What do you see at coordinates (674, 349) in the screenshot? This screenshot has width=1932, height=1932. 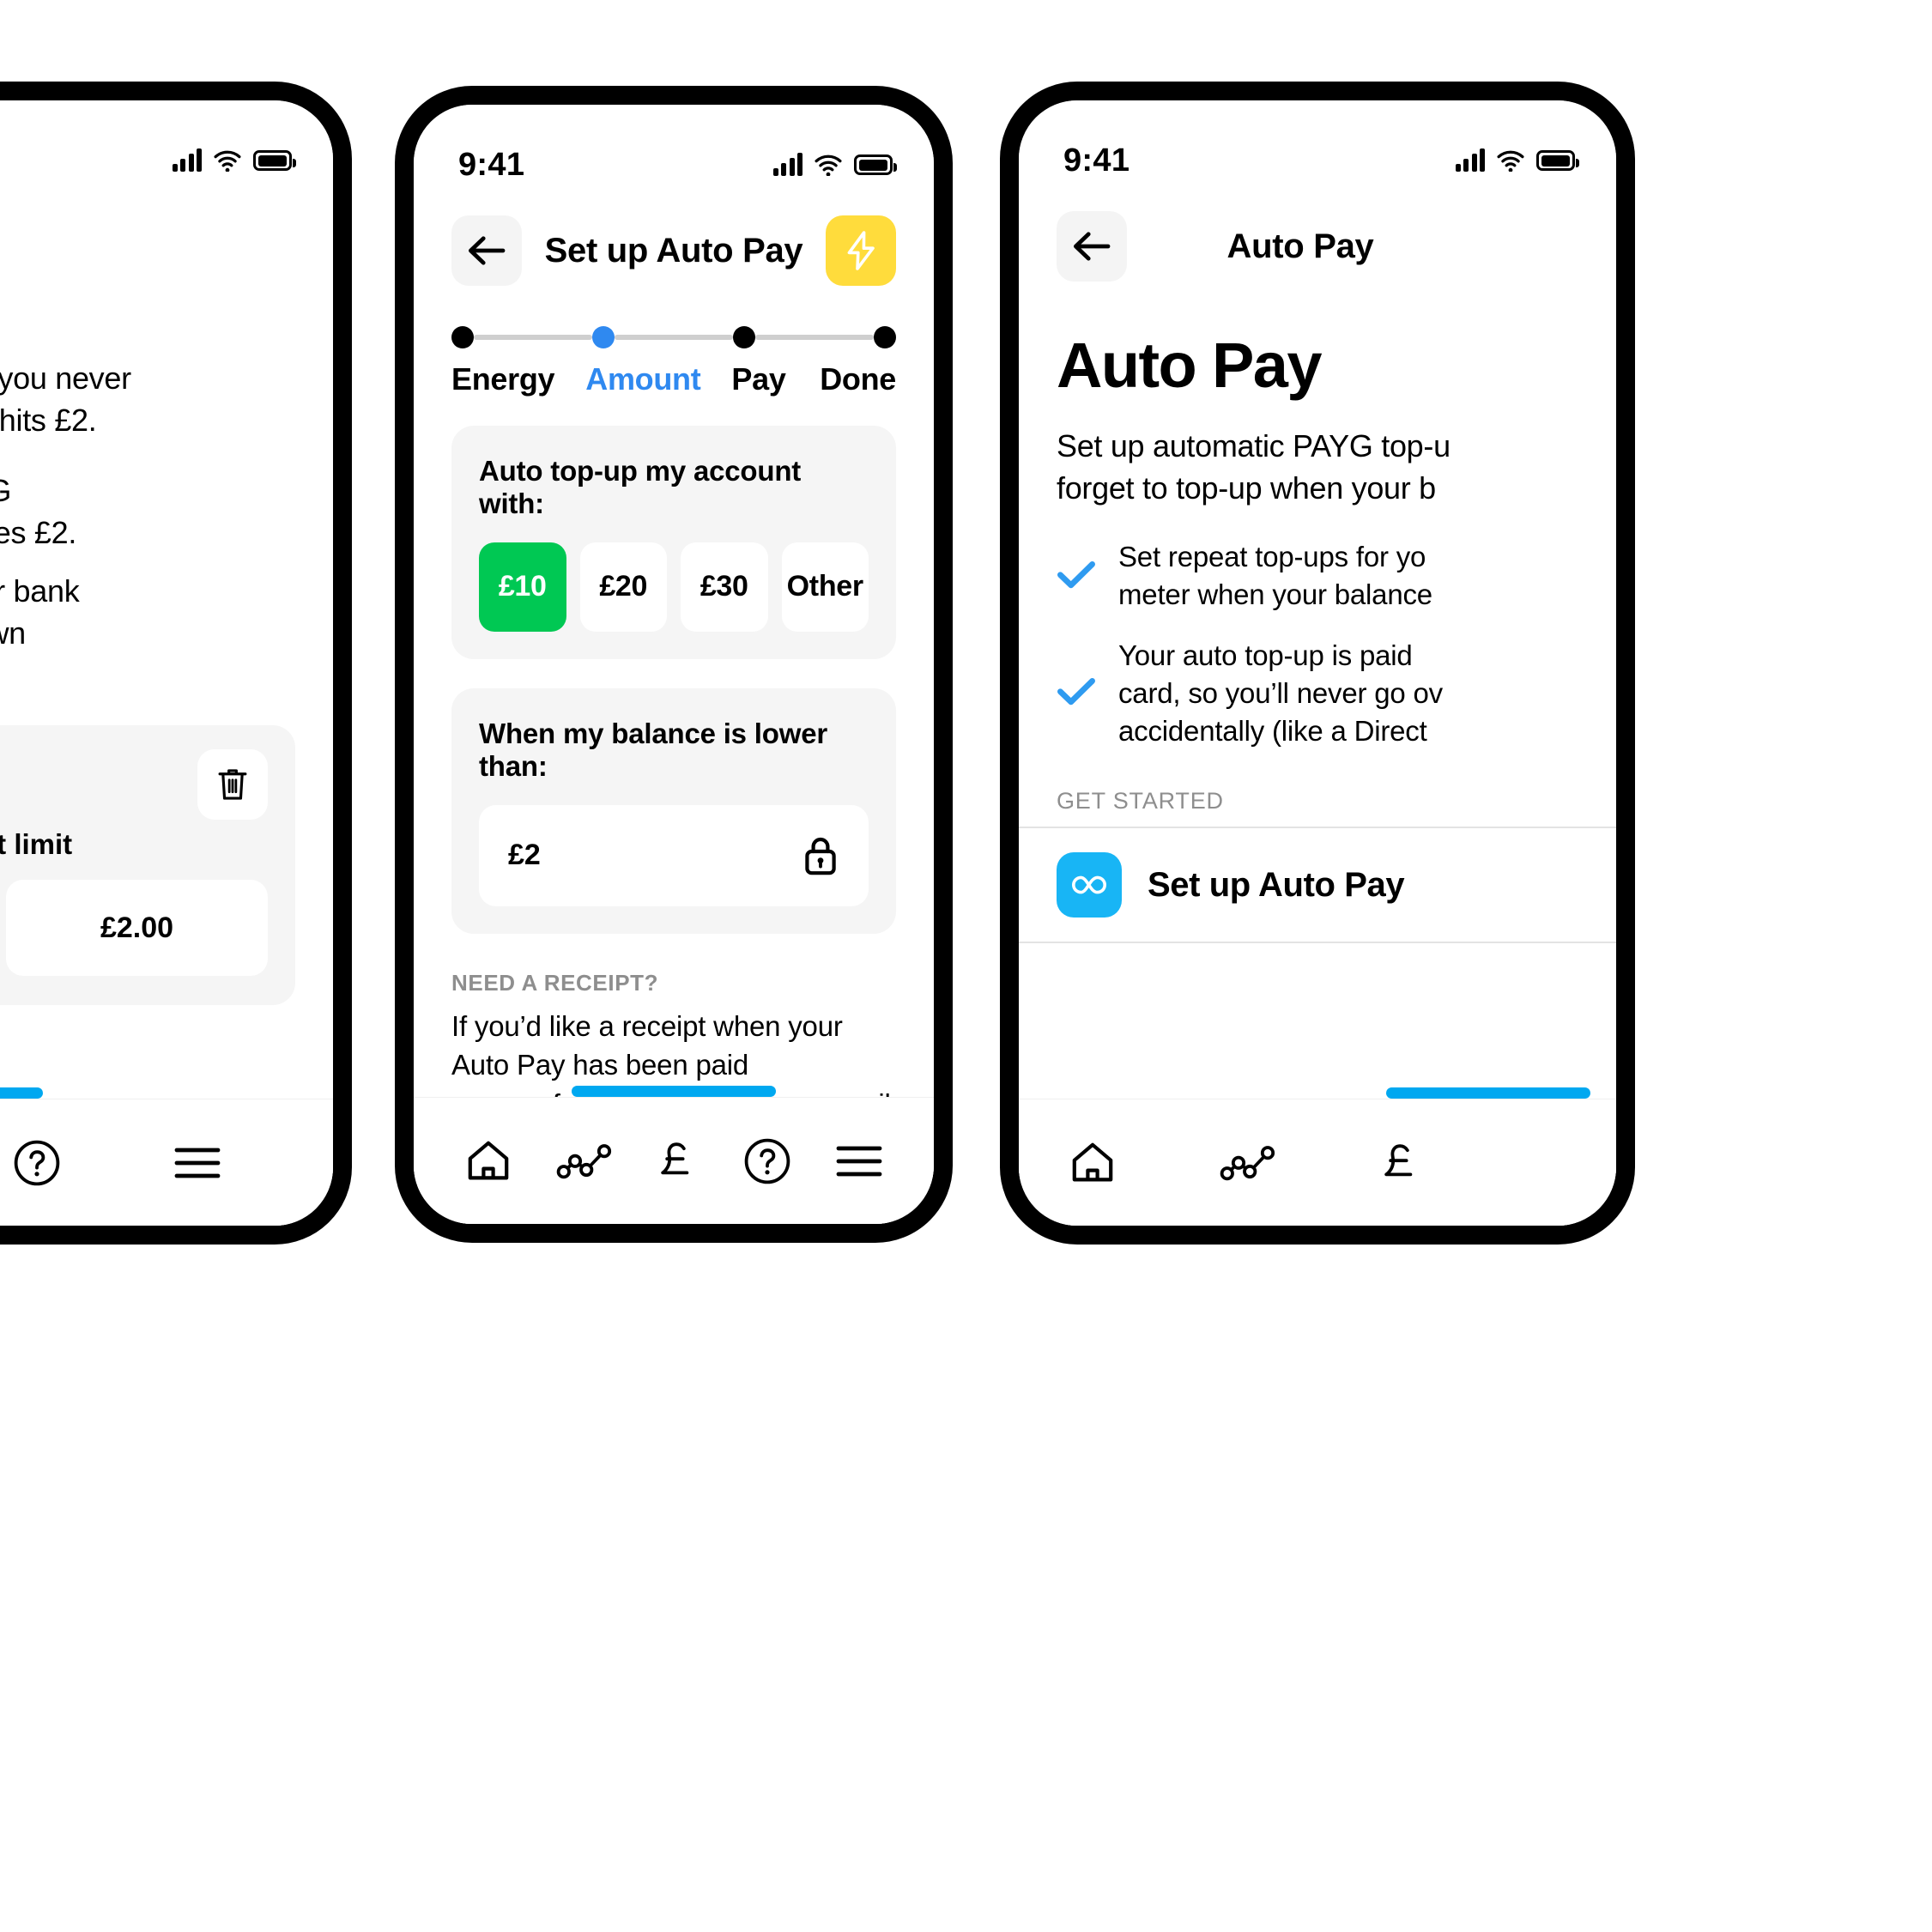 I see `progress-stepper: Energy Amount Pay Done` at bounding box center [674, 349].